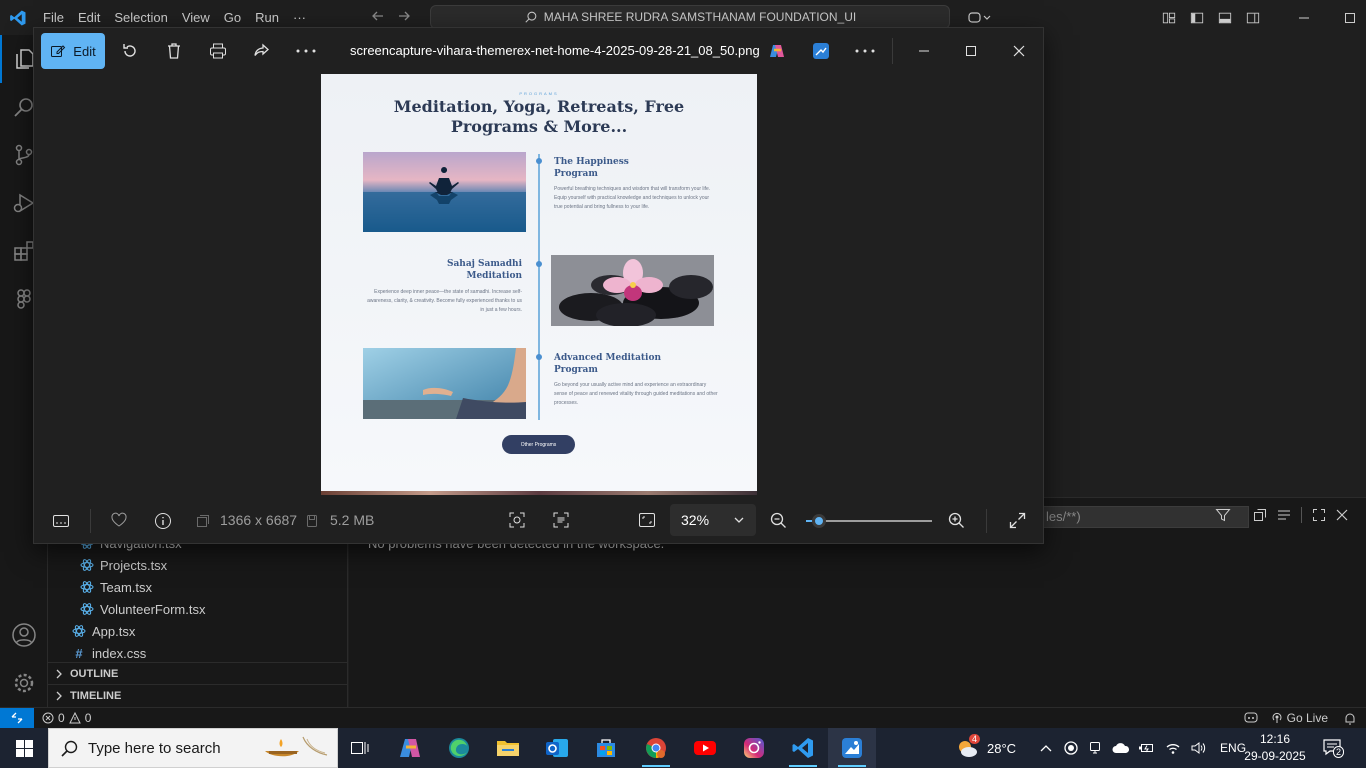 This screenshot has height=768, width=1366. What do you see at coordinates (683, 718) in the screenshot?
I see `status-bar: 0 0 Go Live` at bounding box center [683, 718].